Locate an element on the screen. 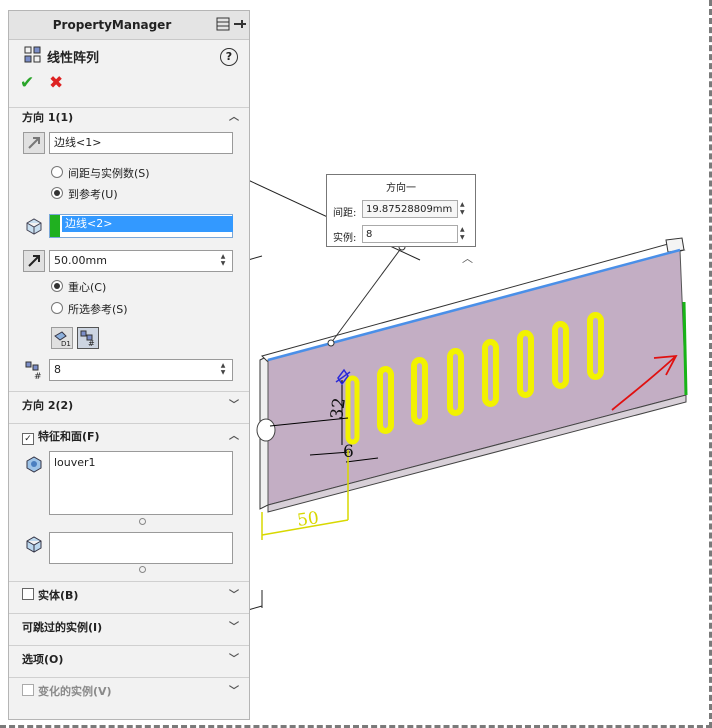 Image resolution: width=712 pixels, height=728 pixels. svg-text: D1 is located at coordinates (66, 344).